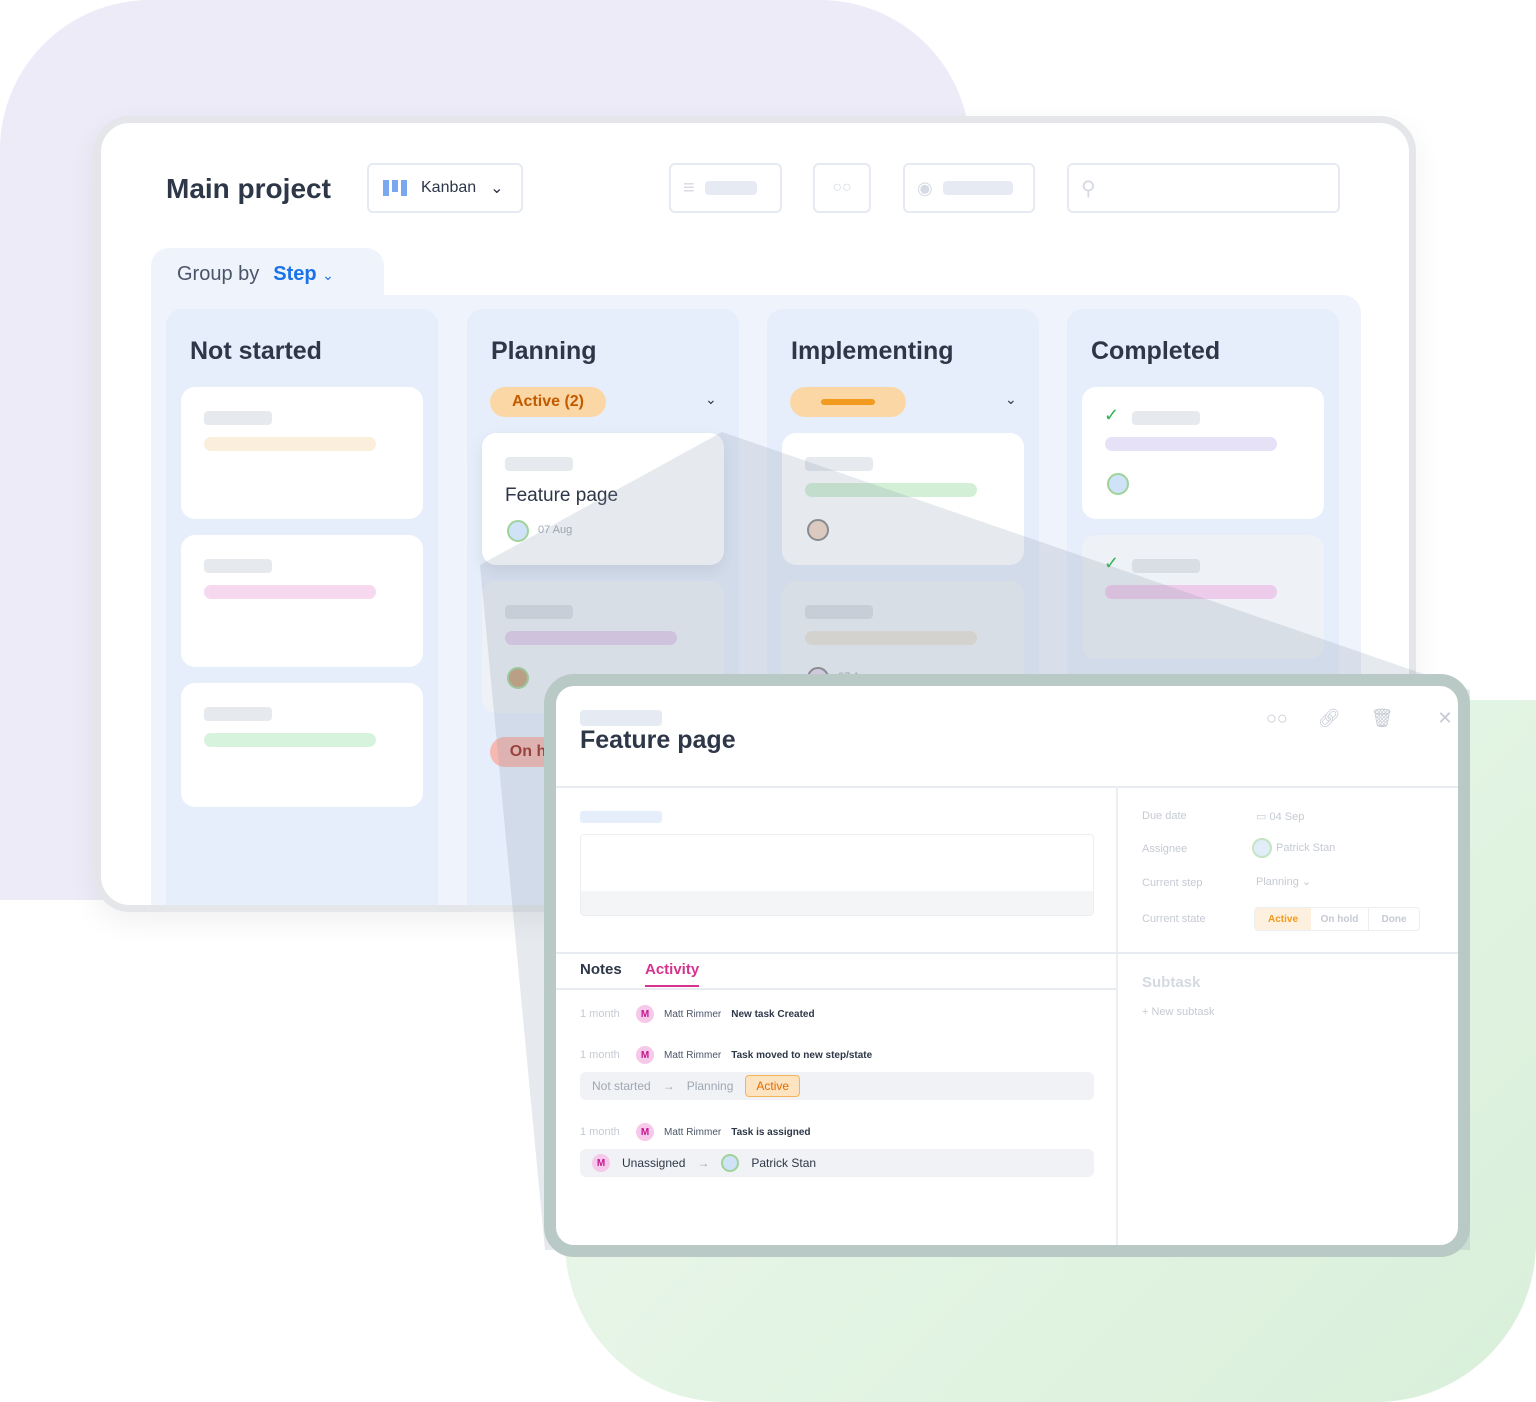 Image resolution: width=1536 pixels, height=1402 pixels. What do you see at coordinates (672, 974) in the screenshot?
I see `tab-activity: Activity` at bounding box center [672, 974].